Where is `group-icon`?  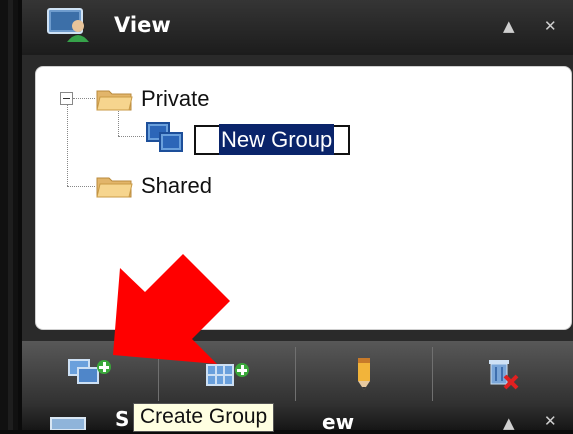 group-icon is located at coordinates (164, 137).